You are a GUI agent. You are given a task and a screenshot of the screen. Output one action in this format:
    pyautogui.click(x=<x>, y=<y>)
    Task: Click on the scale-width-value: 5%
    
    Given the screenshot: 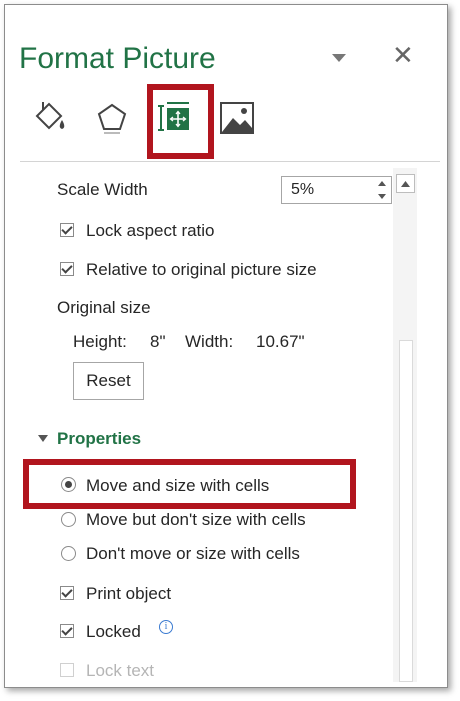 What is the action you would take?
    pyautogui.click(x=303, y=189)
    